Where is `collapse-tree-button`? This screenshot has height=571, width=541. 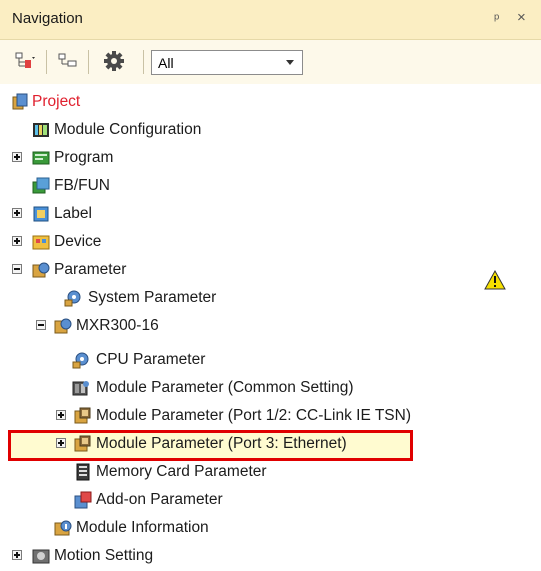 collapse-tree-button is located at coordinates (68, 61).